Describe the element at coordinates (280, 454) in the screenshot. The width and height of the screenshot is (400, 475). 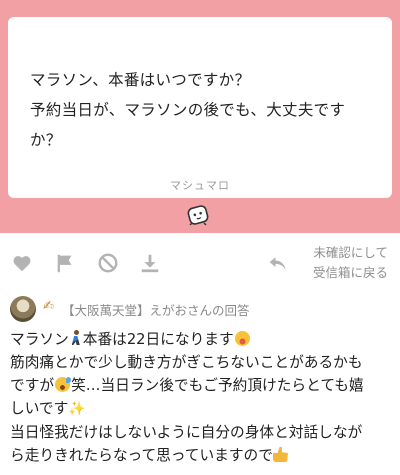
I see `thumbs-up-icon` at that location.